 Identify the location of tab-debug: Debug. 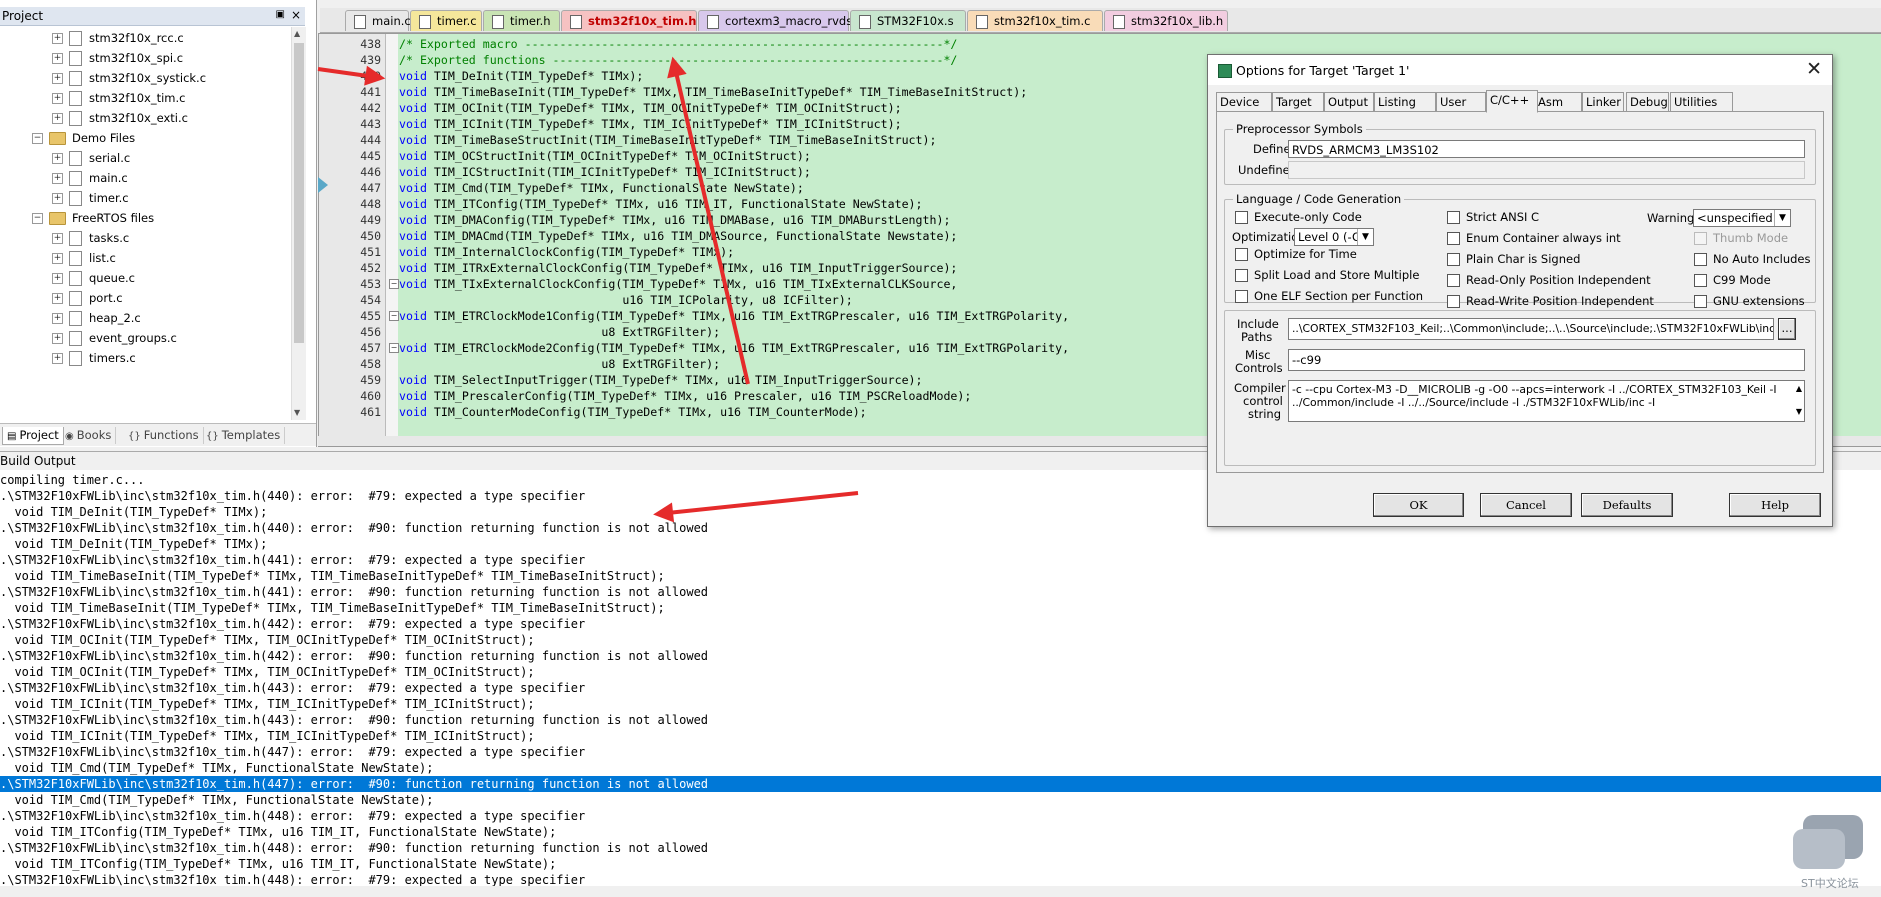
(1647, 101).